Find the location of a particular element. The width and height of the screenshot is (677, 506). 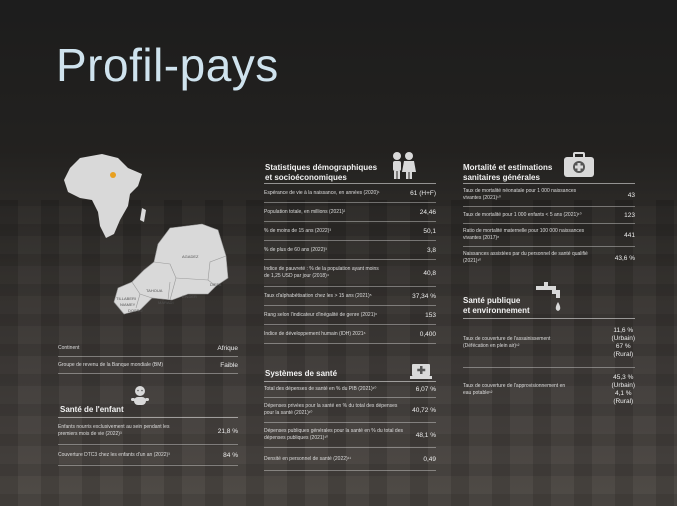

sanitation-values: 11,6 % (Urbain) 67 % (Rural) is located at coordinates (623, 342).